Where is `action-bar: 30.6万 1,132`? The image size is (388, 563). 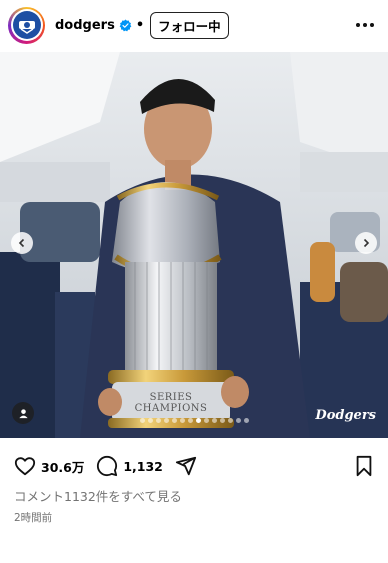 action-bar: 30.6万 1,132 is located at coordinates (194, 466).